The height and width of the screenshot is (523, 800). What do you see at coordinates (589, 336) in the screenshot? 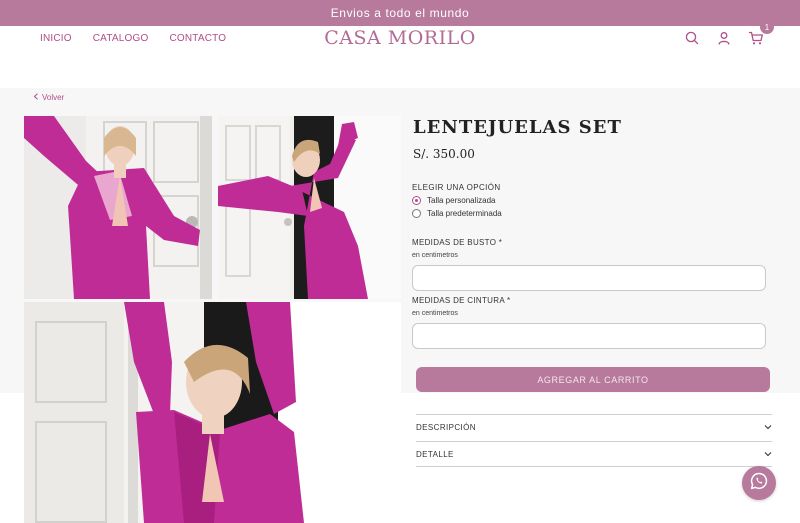
I see `cintura-input` at bounding box center [589, 336].